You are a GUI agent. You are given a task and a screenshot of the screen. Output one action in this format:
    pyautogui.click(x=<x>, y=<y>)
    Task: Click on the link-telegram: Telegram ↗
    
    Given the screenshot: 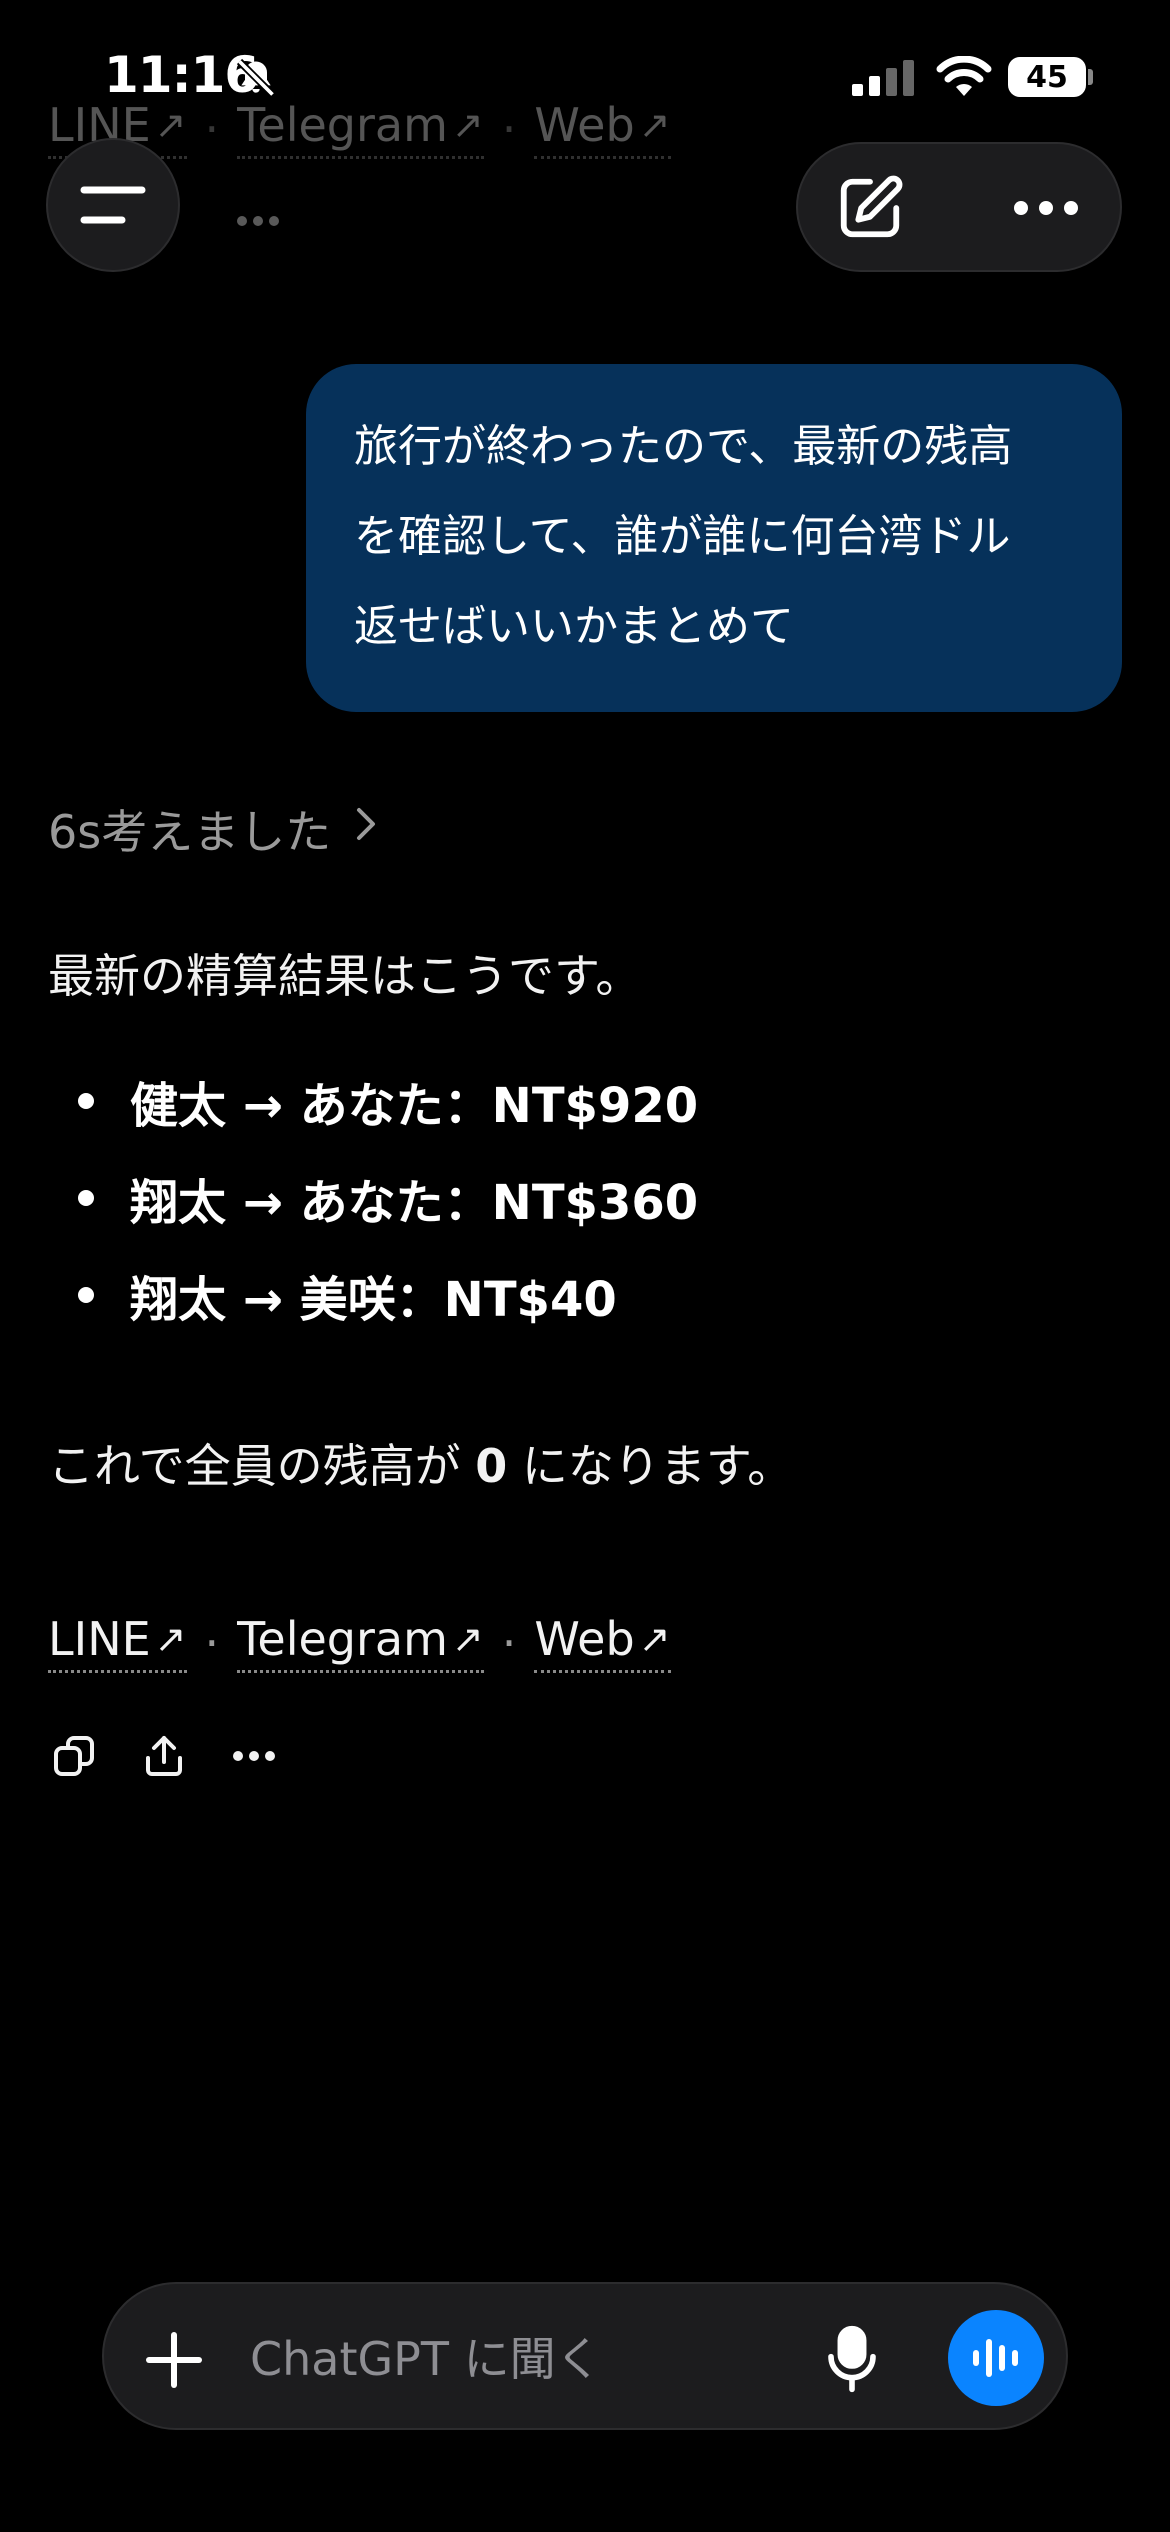 What is the action you would take?
    pyautogui.click(x=360, y=1642)
    